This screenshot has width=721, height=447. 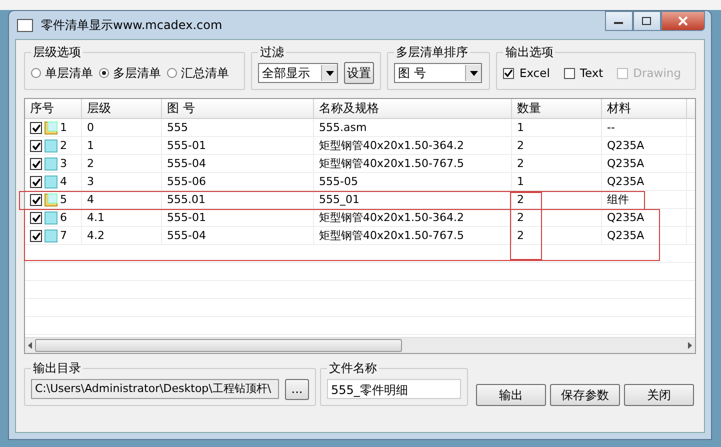 What do you see at coordinates (62, 73) in the screenshot?
I see `radio-option: 单层清单` at bounding box center [62, 73].